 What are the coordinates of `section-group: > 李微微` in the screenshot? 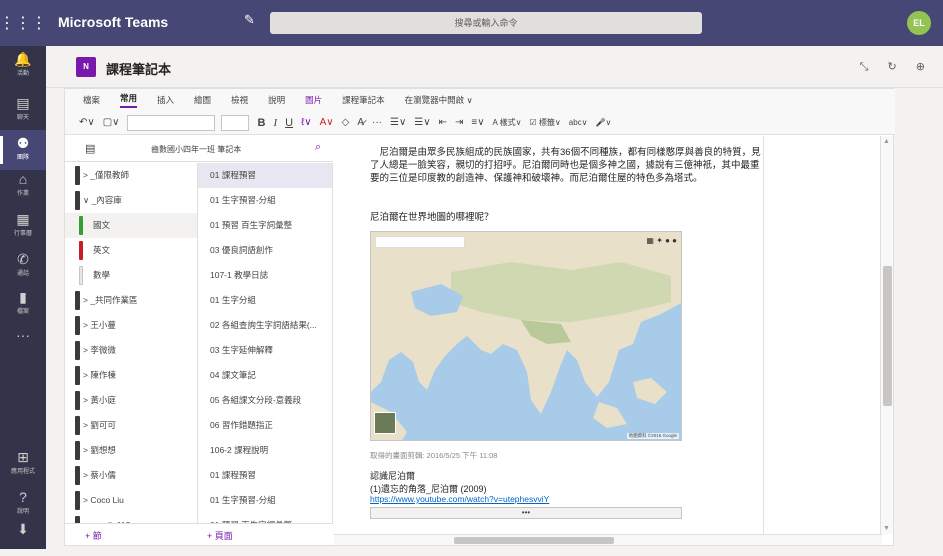 It's located at (131, 350).